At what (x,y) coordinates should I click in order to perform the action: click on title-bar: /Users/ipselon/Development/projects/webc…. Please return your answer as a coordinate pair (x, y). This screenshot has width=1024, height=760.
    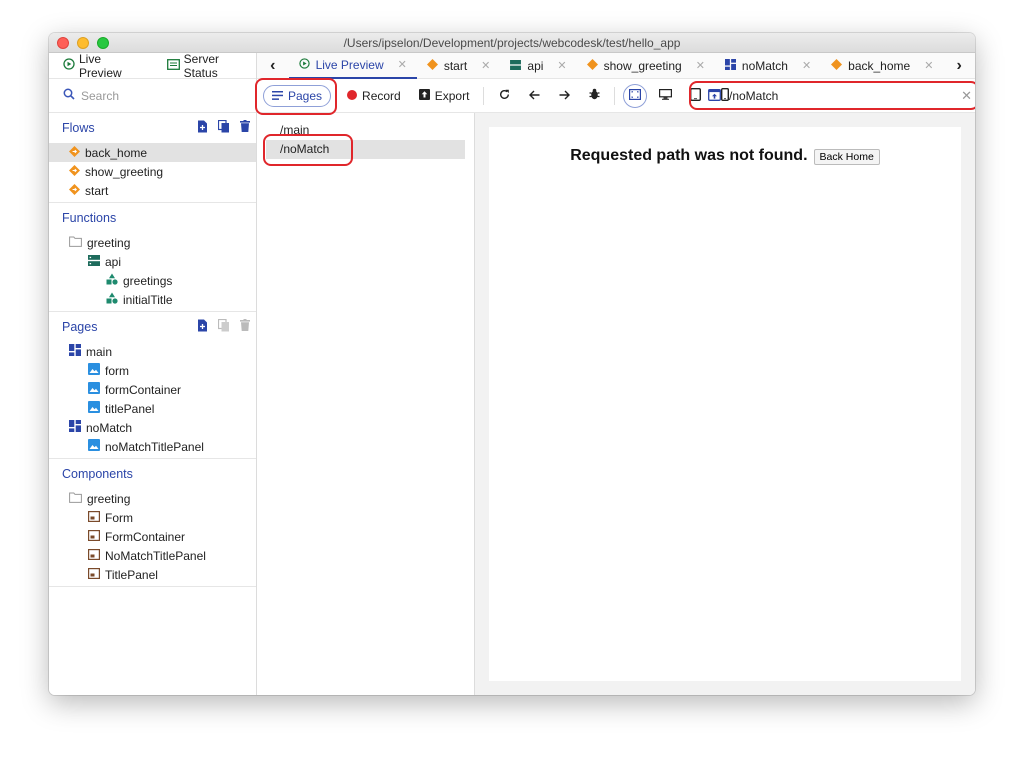
    Looking at the image, I should click on (512, 43).